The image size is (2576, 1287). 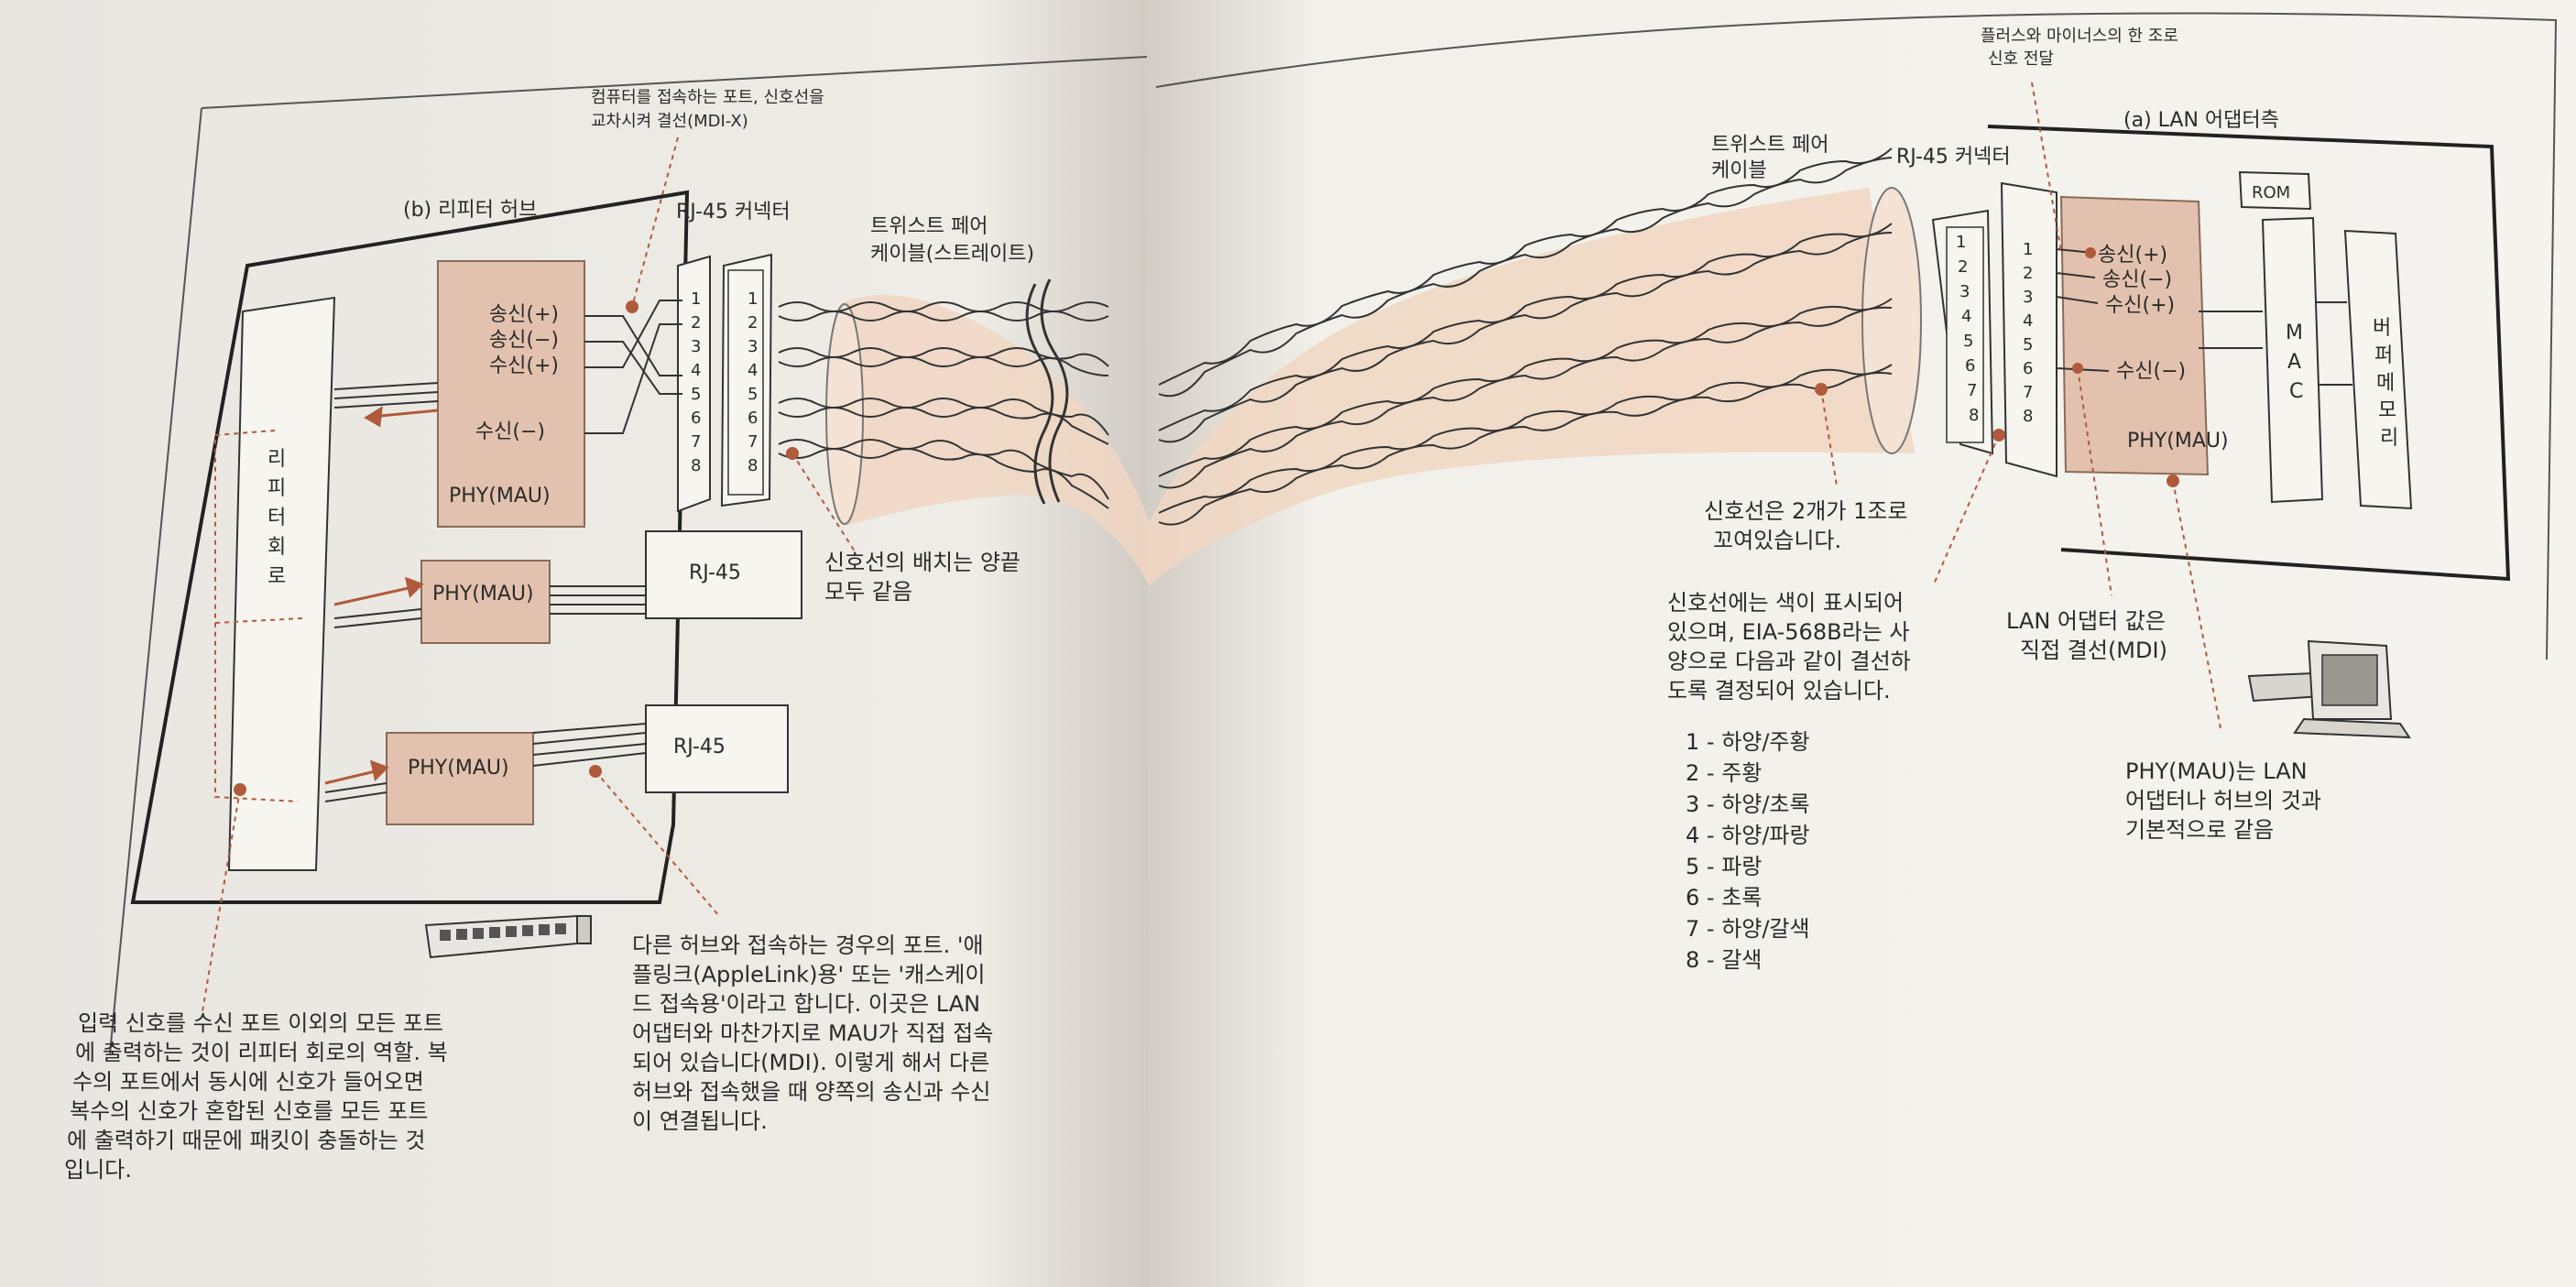 I want to click on twisted-note-line2: 꼬여있습니다., so click(x=1777, y=540).